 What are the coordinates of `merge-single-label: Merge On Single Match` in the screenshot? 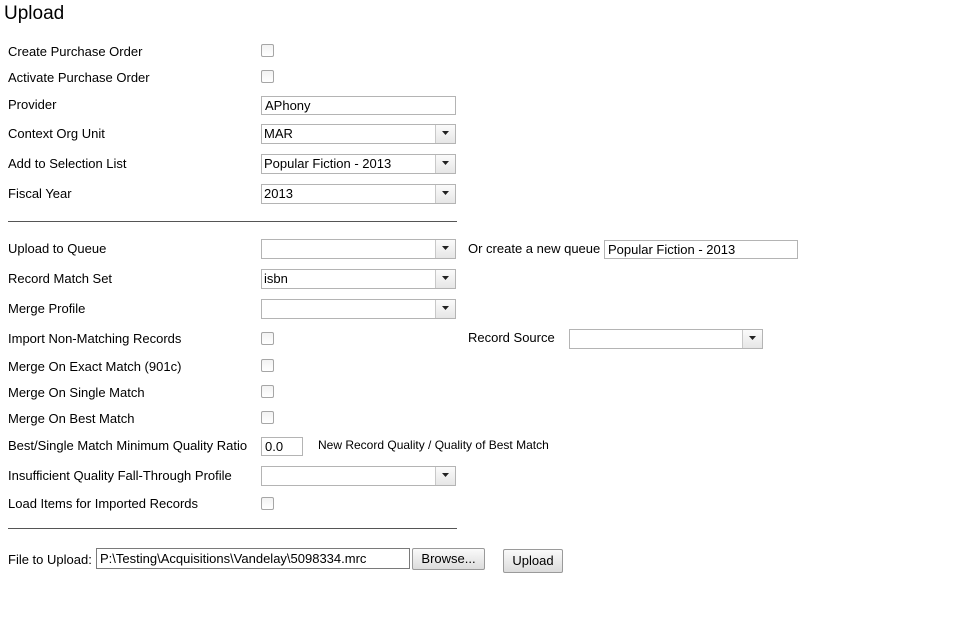 It's located at (76, 392).